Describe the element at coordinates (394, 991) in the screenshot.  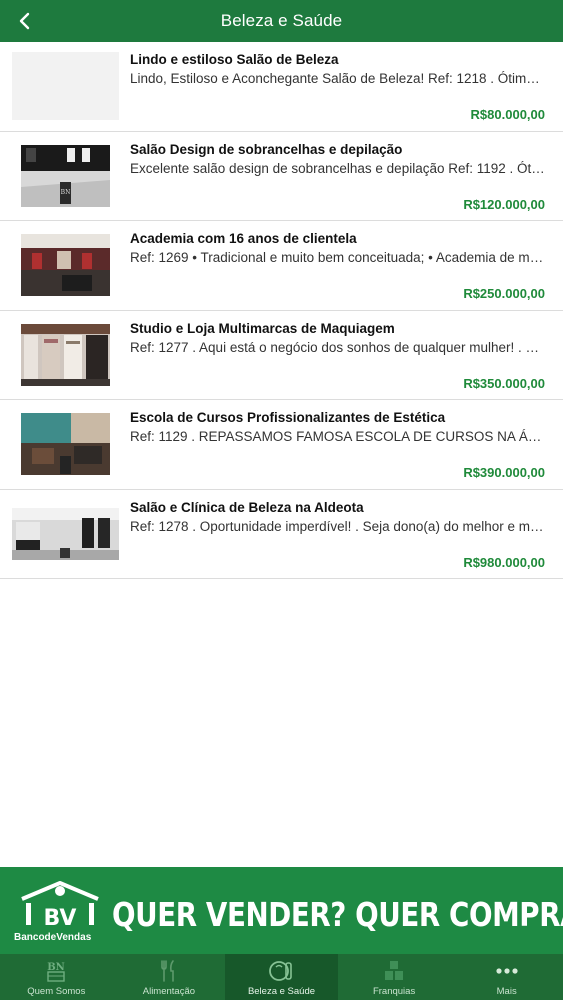
I see `tab-label: Franquias` at that location.